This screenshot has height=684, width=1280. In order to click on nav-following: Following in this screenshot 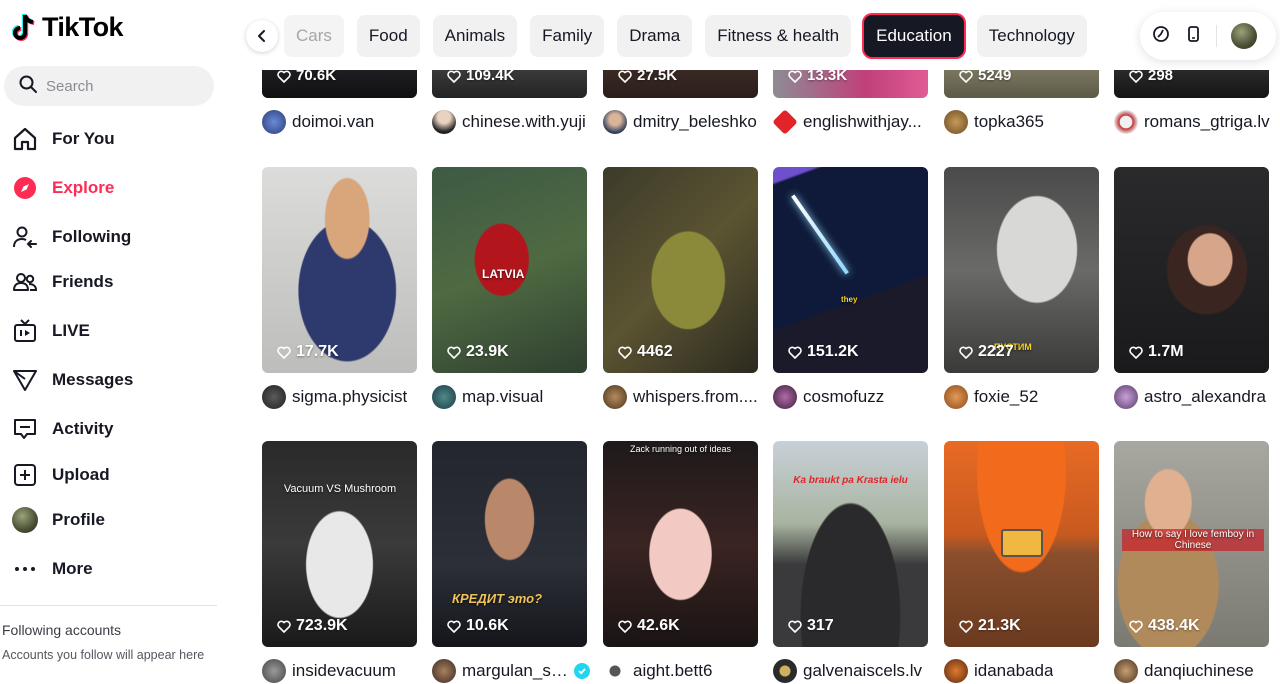, I will do `click(113, 237)`.